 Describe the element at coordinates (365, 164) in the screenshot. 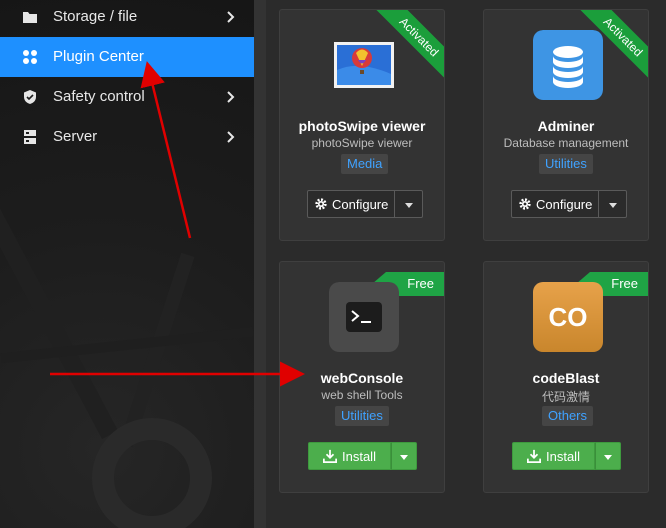

I see `plugin-category-tag: Media` at that location.